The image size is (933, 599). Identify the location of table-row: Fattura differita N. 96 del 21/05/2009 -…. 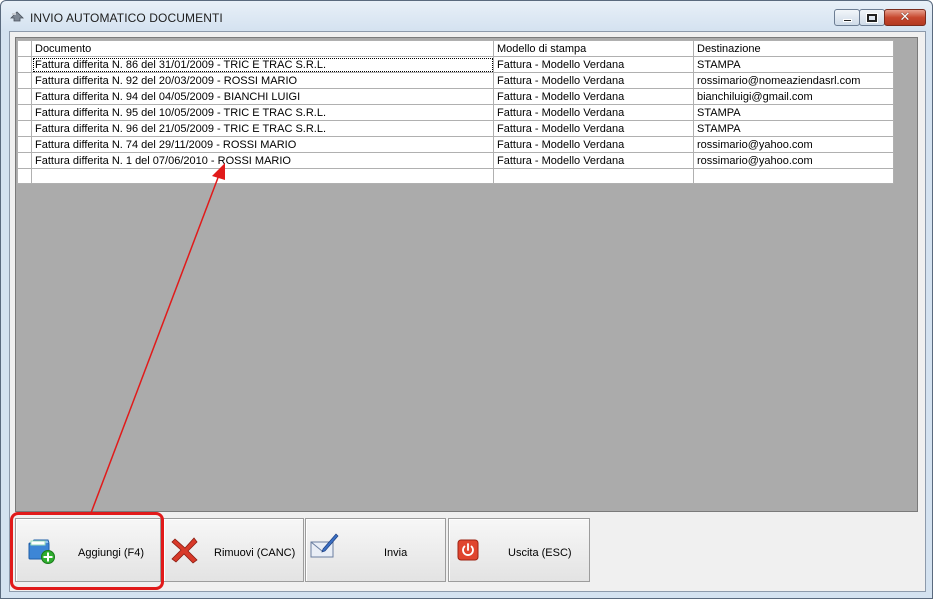
(455, 128).